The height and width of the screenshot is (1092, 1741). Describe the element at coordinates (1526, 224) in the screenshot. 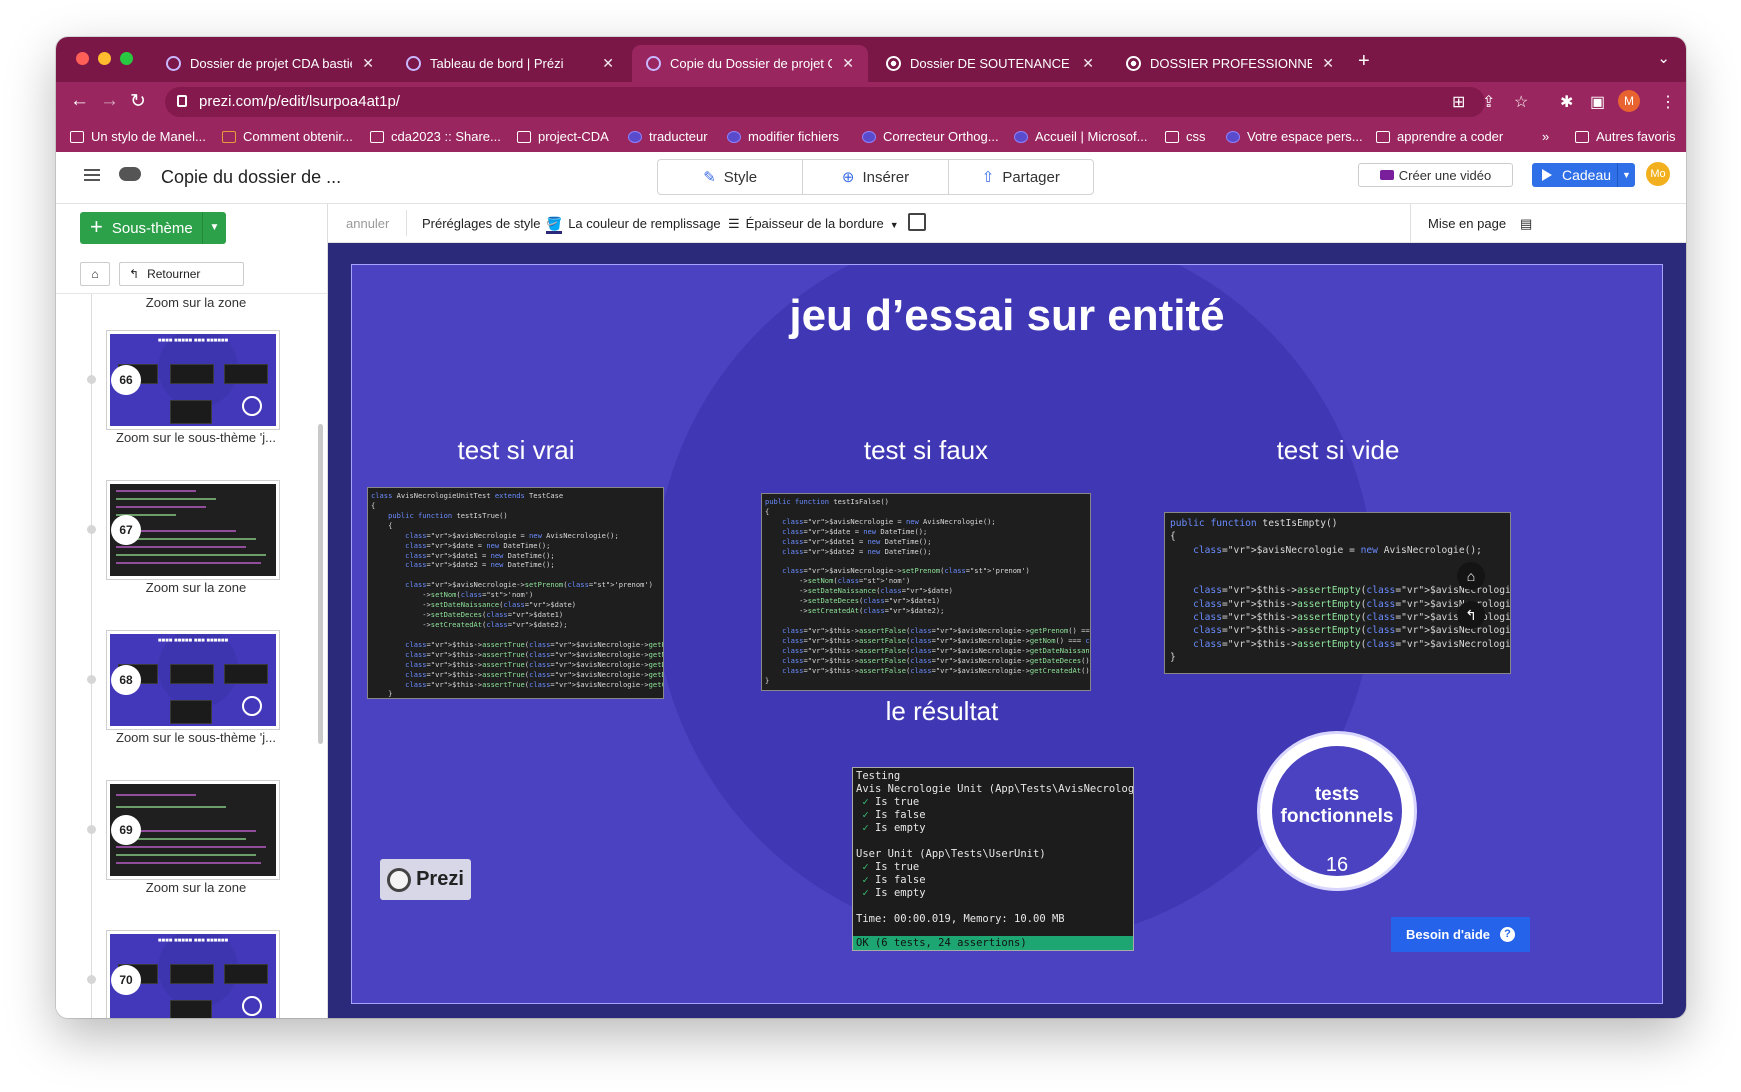

I see `notes-icon: ▤` at that location.